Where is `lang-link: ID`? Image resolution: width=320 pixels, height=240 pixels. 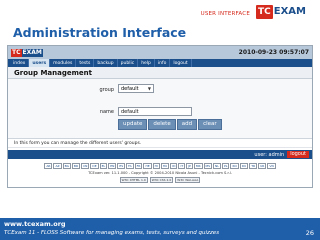 lang-link: ID is located at coordinates (174, 166).